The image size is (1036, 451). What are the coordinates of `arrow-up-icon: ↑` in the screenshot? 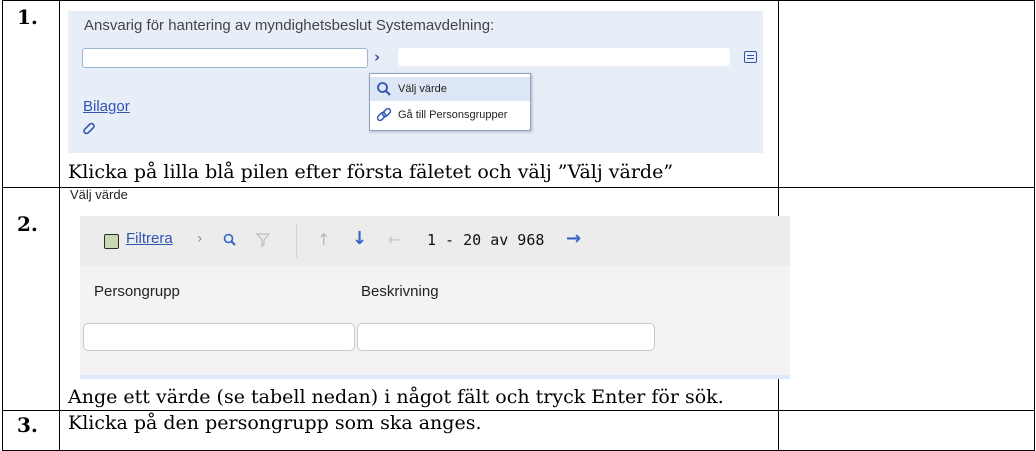 It's located at (323, 239).